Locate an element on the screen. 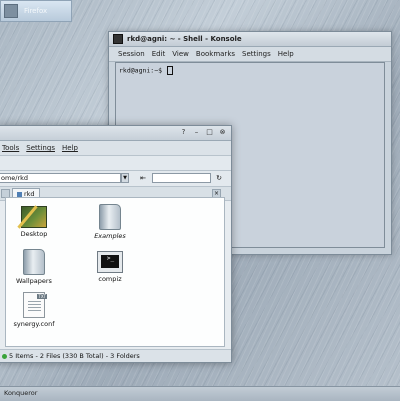 The height and width of the screenshot is (401, 400). status-indicator-icon is located at coordinates (4, 356).